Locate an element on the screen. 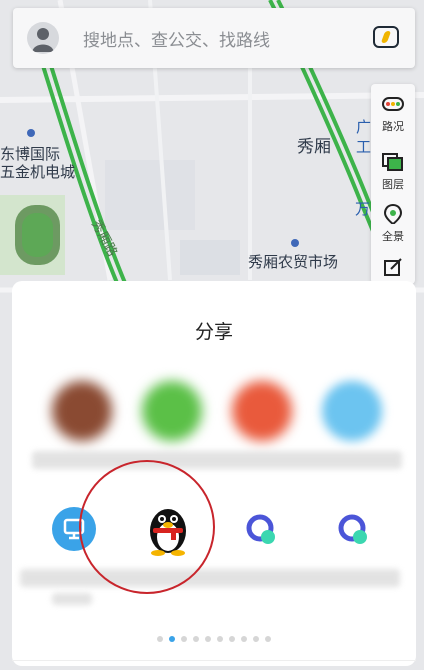 The height and width of the screenshot is (670, 424). layers-label: 图层 is located at coordinates (393, 184).